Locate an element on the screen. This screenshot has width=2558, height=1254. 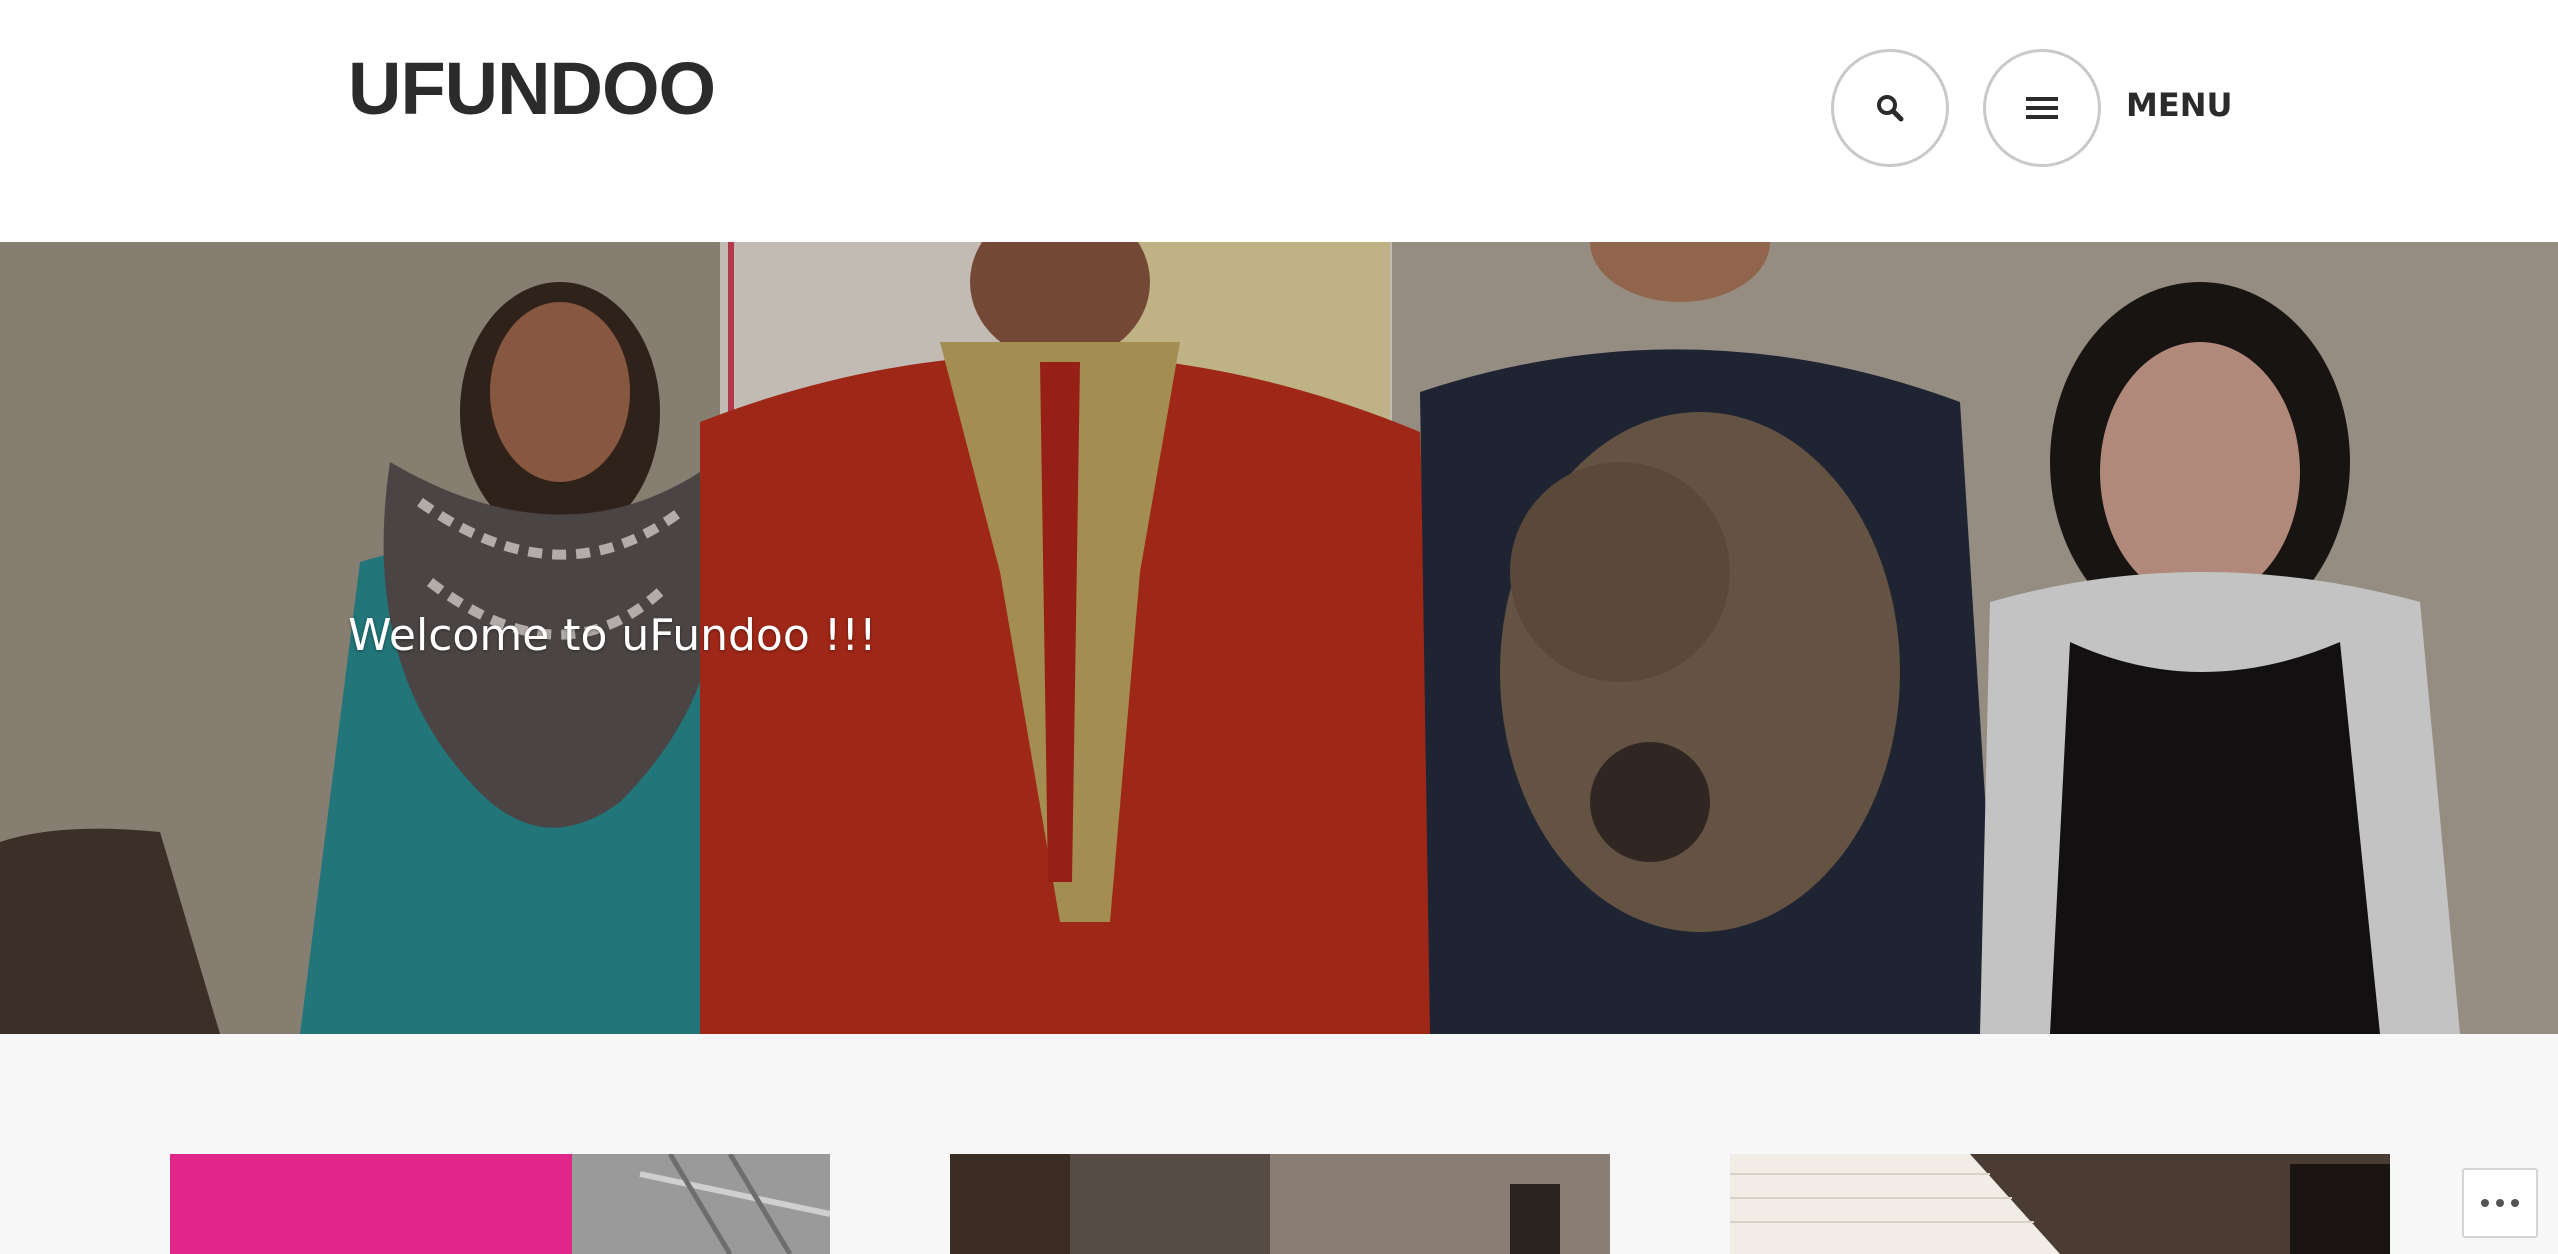
search-icon is located at coordinates (1890, 108).